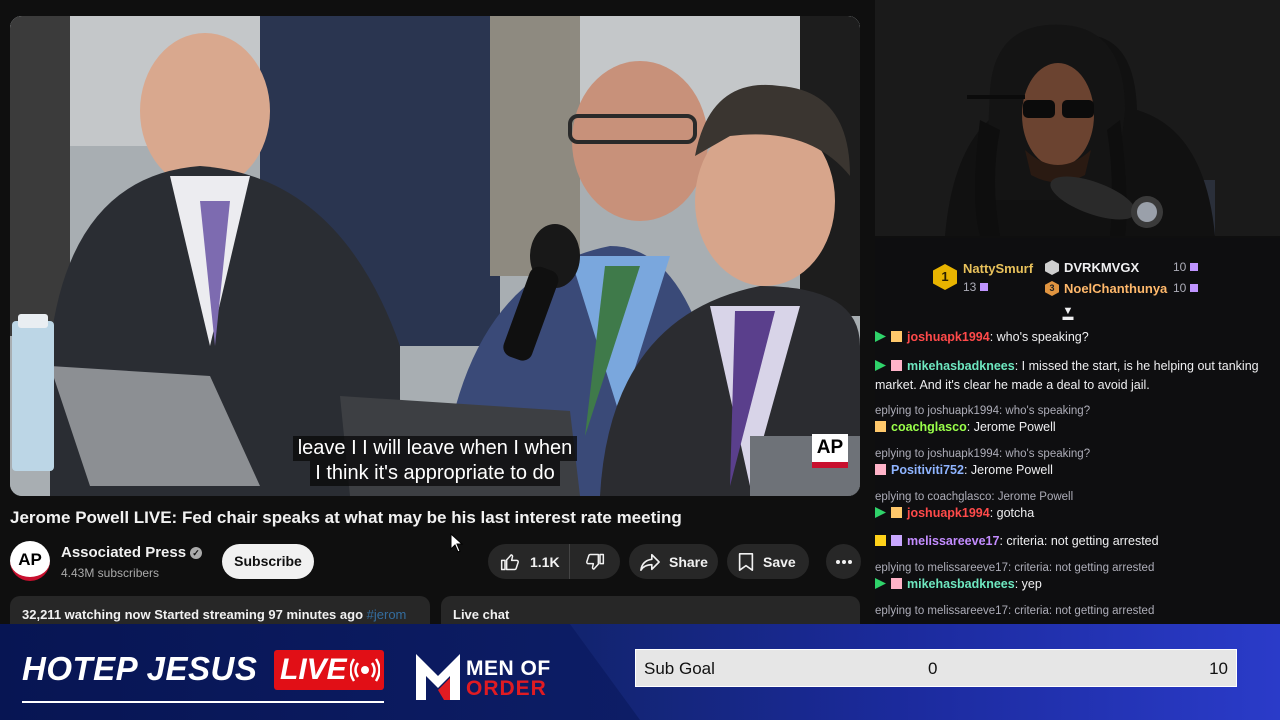  What do you see at coordinates (779, 561) in the screenshot?
I see `save-label: Save` at bounding box center [779, 561].